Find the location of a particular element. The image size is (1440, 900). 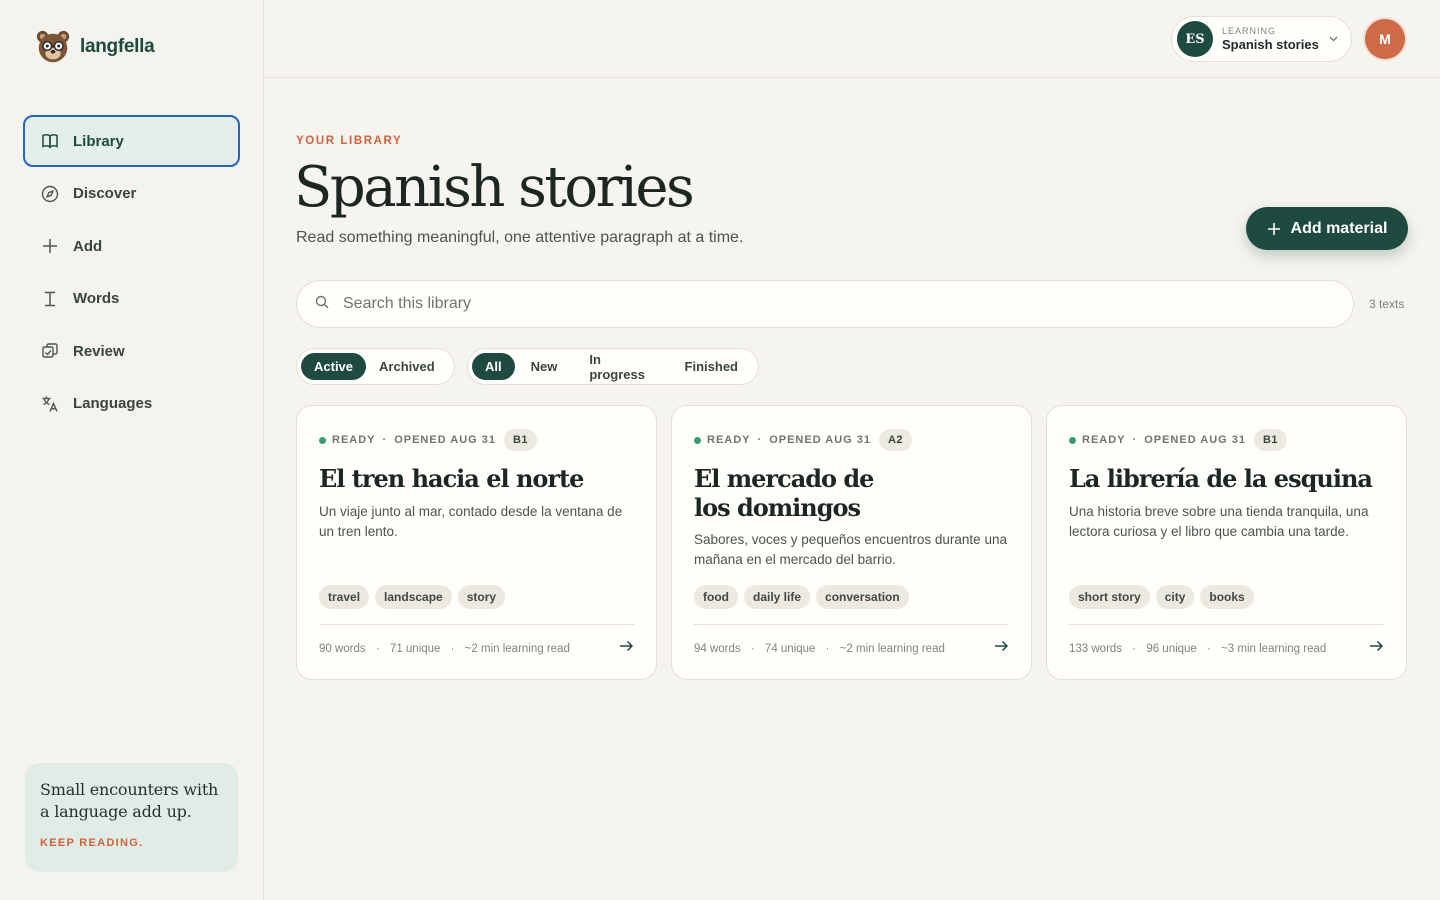

tag: travel is located at coordinates (344, 597).